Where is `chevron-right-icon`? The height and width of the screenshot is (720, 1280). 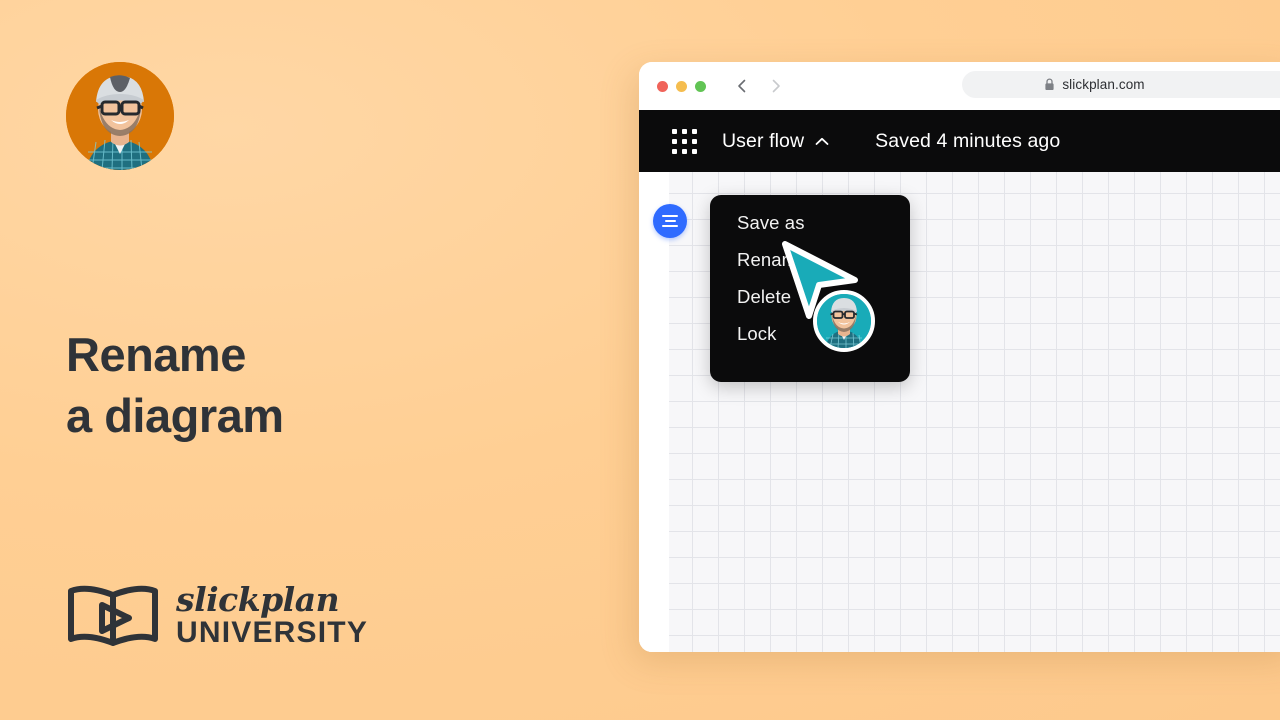
chevron-right-icon is located at coordinates (776, 86).